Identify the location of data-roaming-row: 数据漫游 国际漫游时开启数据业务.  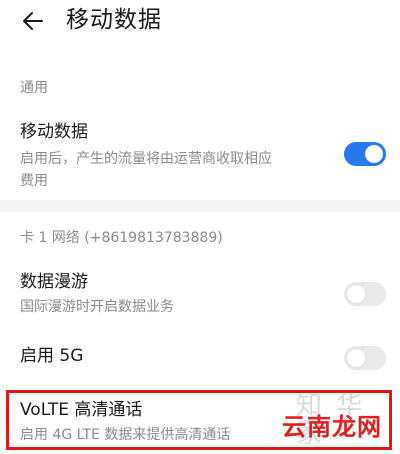
(200, 295).